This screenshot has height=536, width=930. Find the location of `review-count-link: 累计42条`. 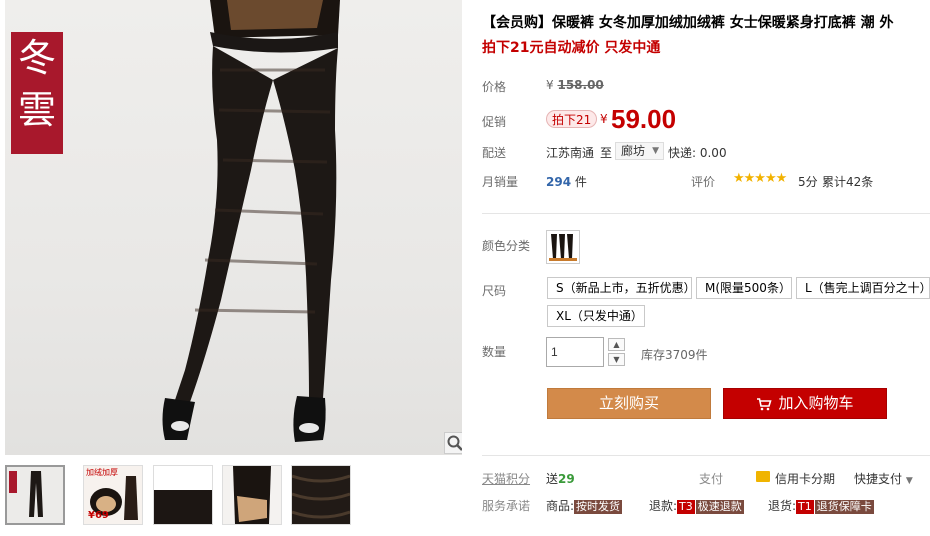

review-count-link: 累计42条 is located at coordinates (847, 181).